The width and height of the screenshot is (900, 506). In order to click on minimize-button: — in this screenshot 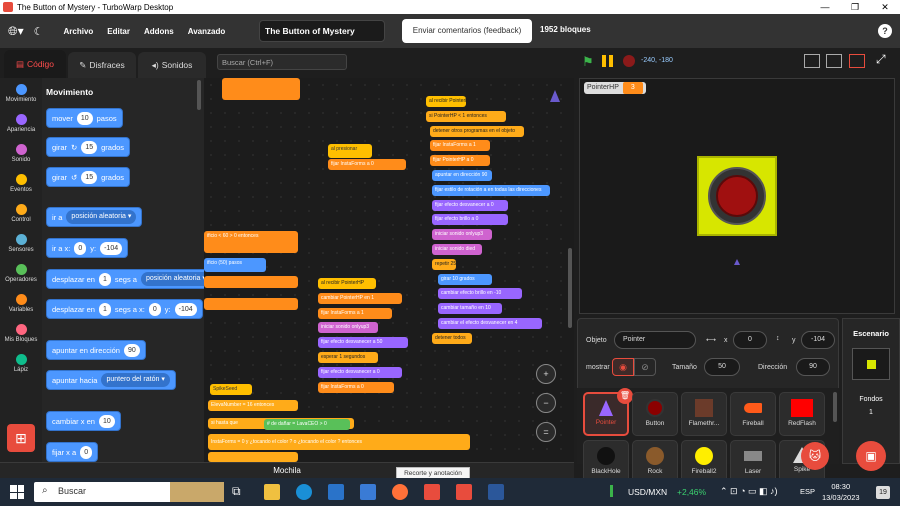, I will do `click(825, 7)`.